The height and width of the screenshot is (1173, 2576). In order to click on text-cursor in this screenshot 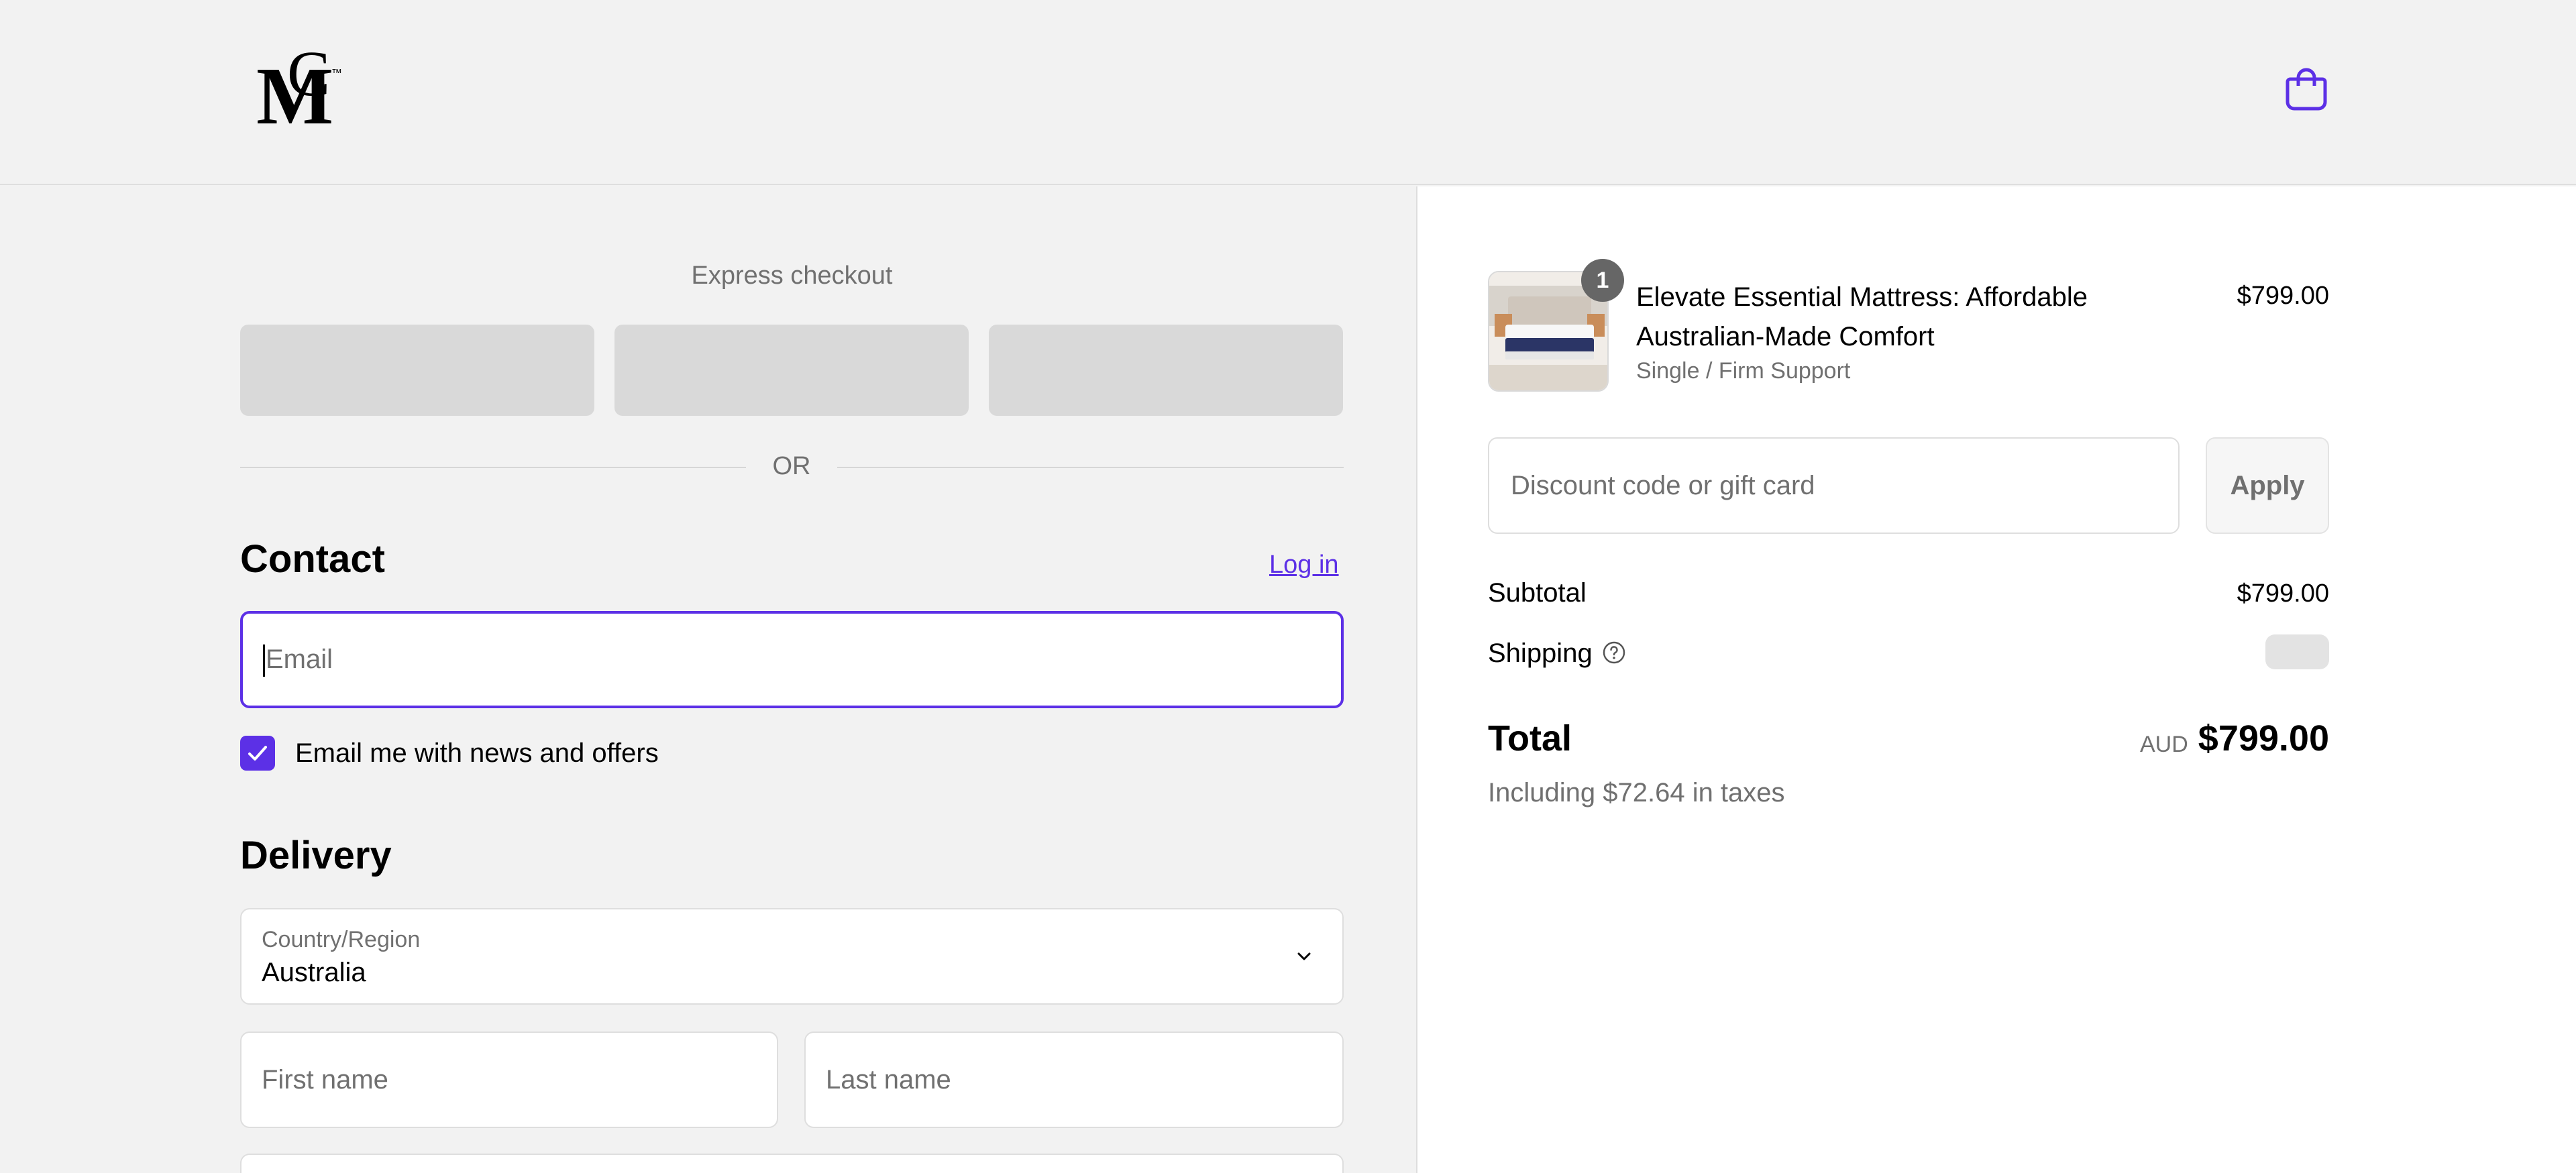, I will do `click(264, 661)`.